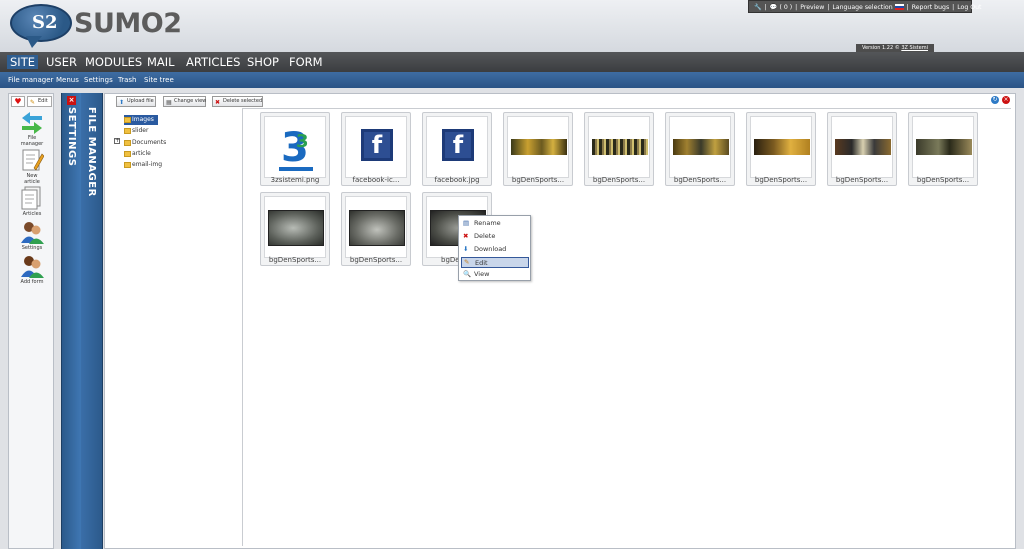 The width and height of the screenshot is (1024, 549). What do you see at coordinates (213, 62) in the screenshot?
I see `nav-articles: ARTICLES` at bounding box center [213, 62].